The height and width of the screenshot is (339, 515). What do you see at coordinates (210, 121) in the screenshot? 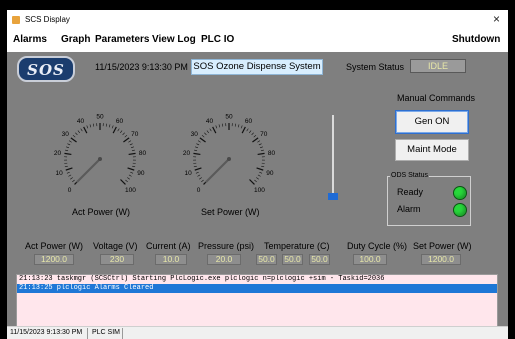
I see `gauge-tick-label: 40` at bounding box center [210, 121].